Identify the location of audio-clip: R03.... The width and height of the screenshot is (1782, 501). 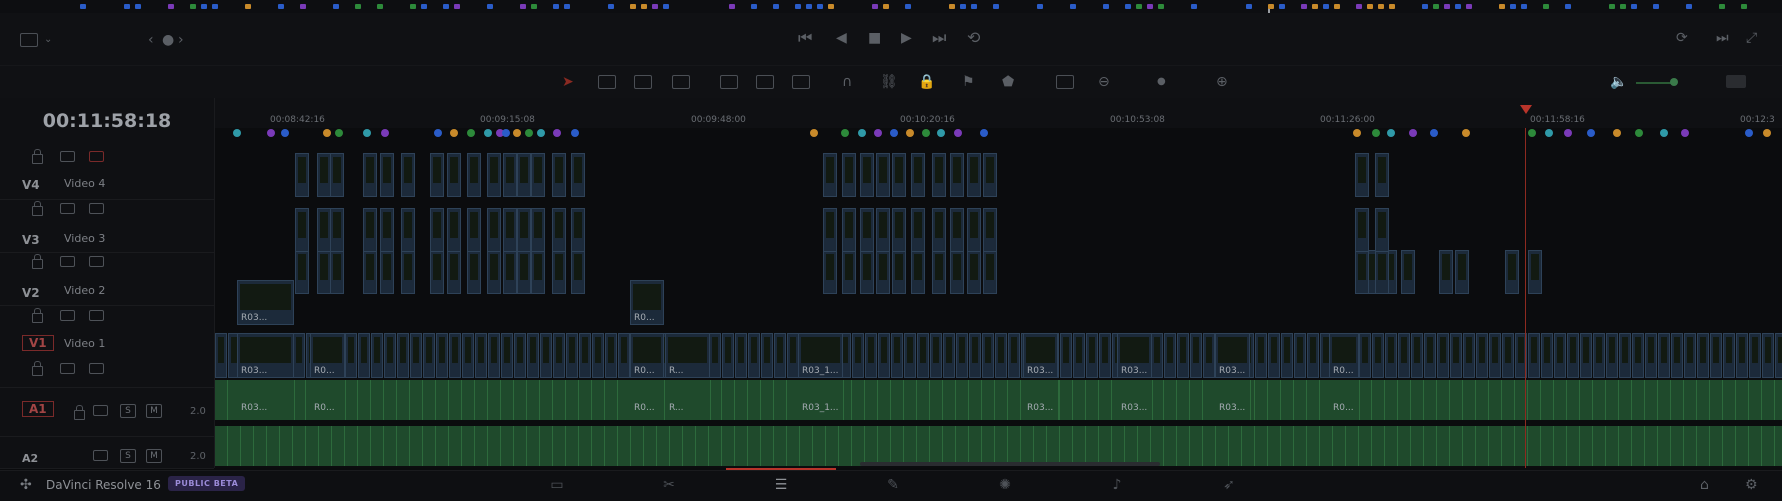
(1233, 400).